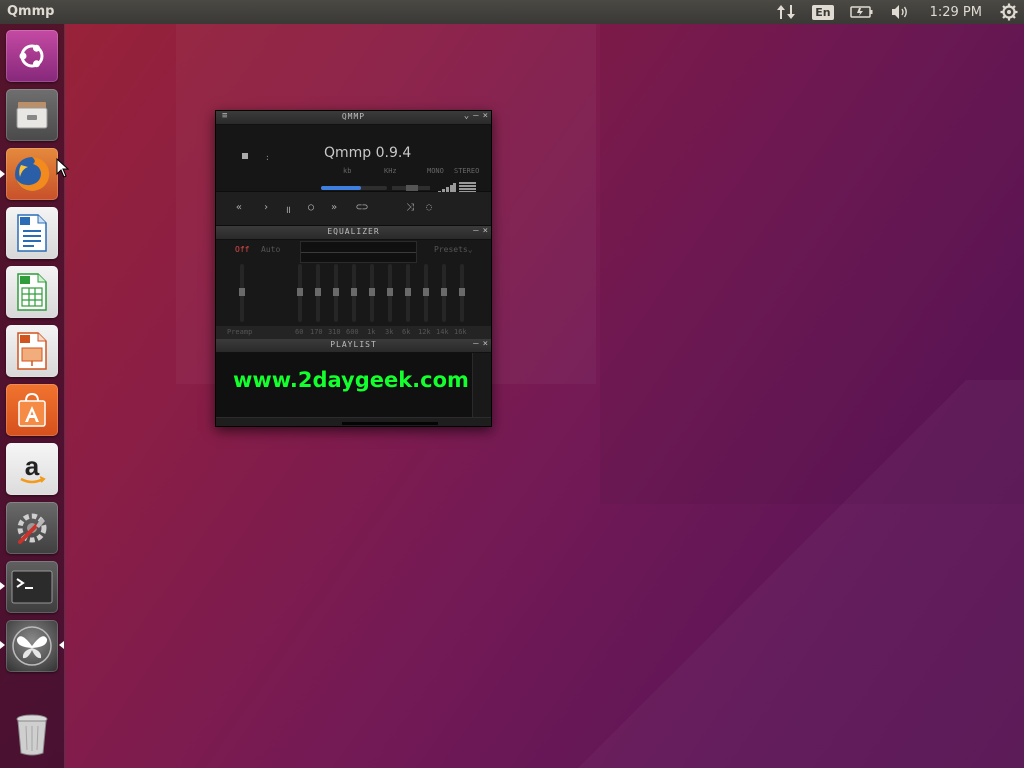 The image size is (1024, 768). What do you see at coordinates (32, 351) in the screenshot?
I see `launcher-item-impress` at bounding box center [32, 351].